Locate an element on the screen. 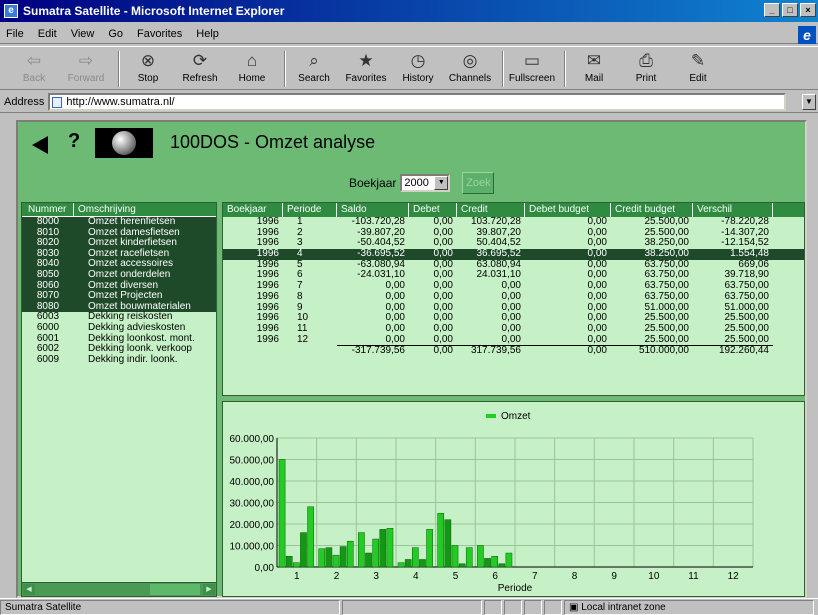  zone-indicator: ▣ Local intranet zone is located at coordinates (689, 607).